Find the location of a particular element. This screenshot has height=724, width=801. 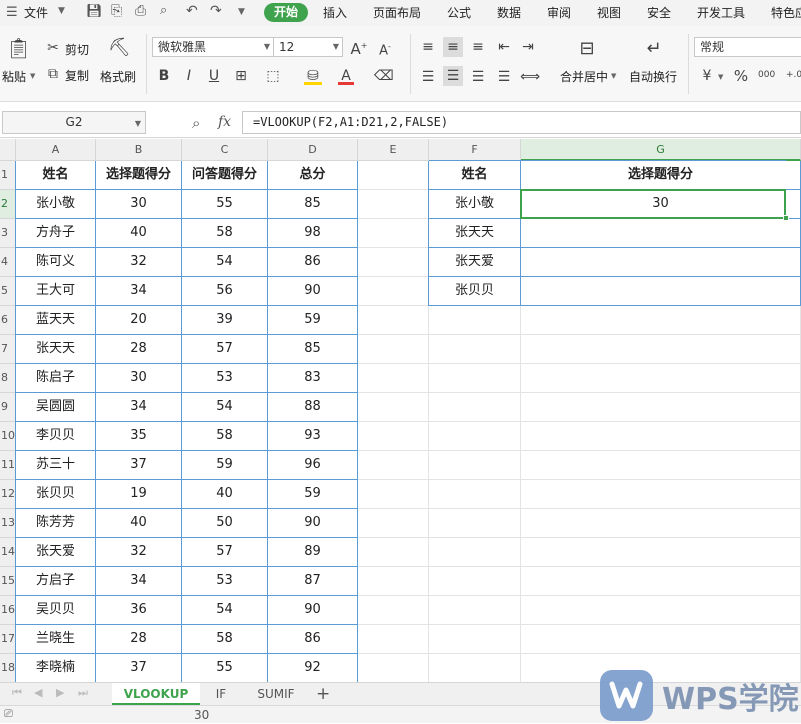

row-header: 7 is located at coordinates (8, 349).